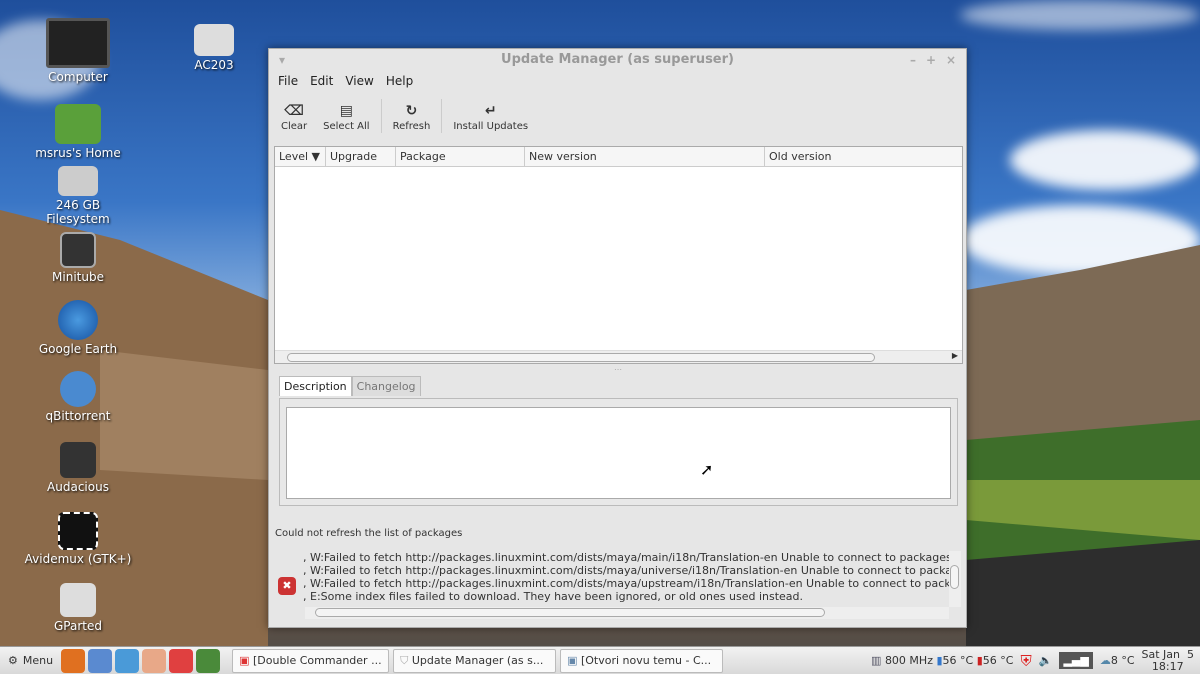 The width and height of the screenshot is (1200, 674). I want to click on temperature-2: 56 °C, so click(998, 660).